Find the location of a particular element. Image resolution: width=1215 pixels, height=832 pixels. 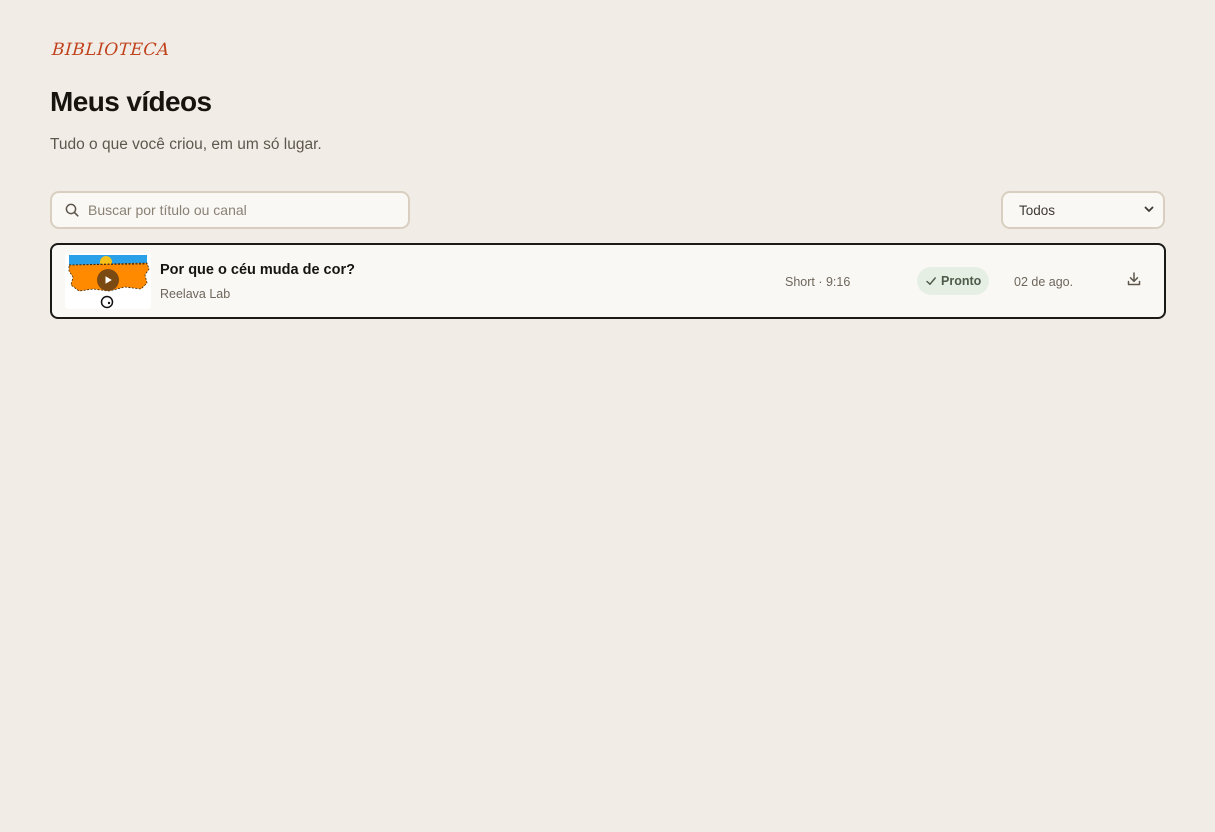

search-box is located at coordinates (230, 210).